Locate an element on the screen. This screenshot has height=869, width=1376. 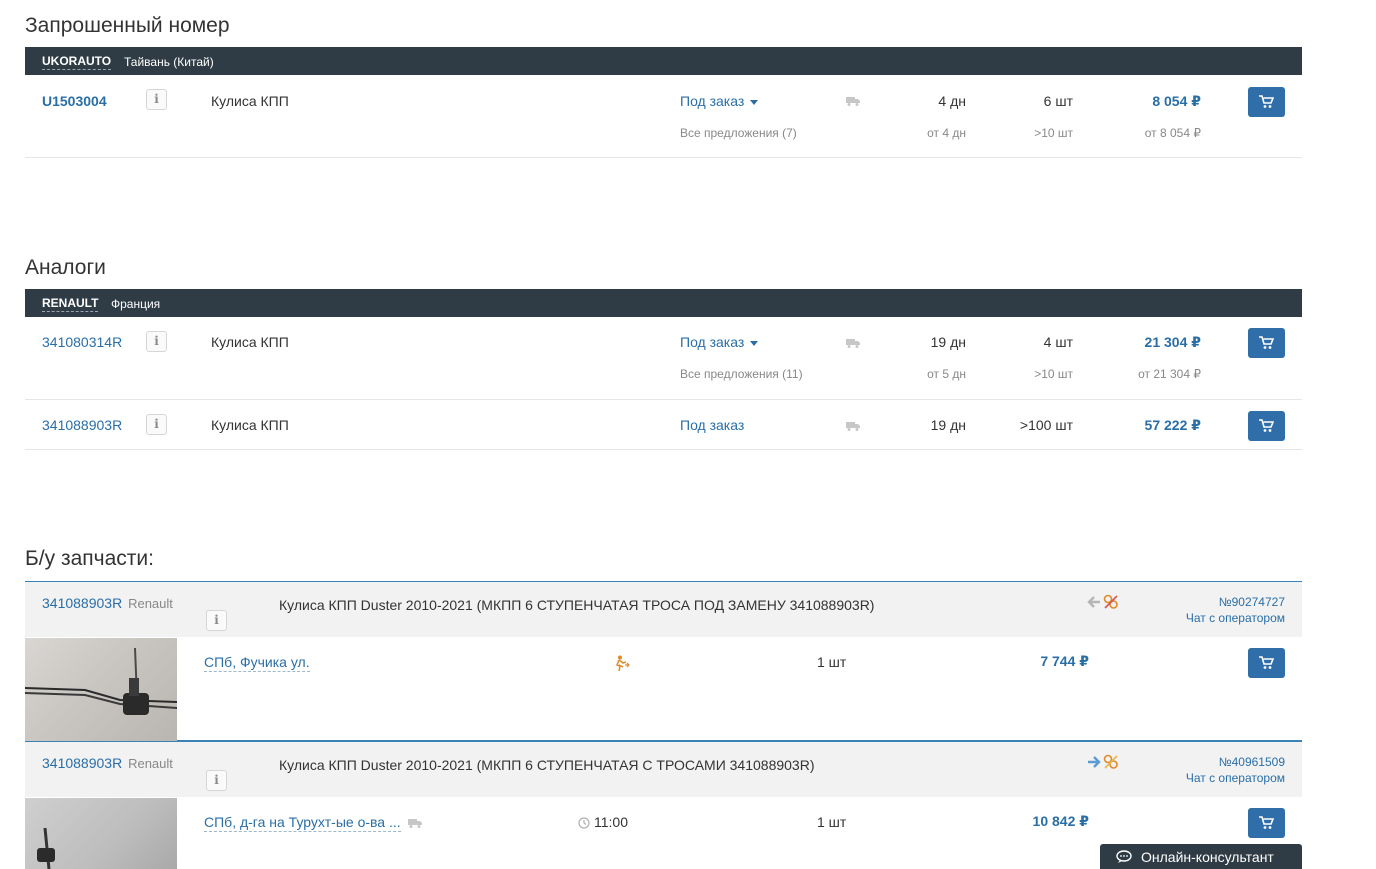
used-item-body: СПб, Фучика ул. 1 шт 7 744 ₽ is located at coordinates (663, 689).